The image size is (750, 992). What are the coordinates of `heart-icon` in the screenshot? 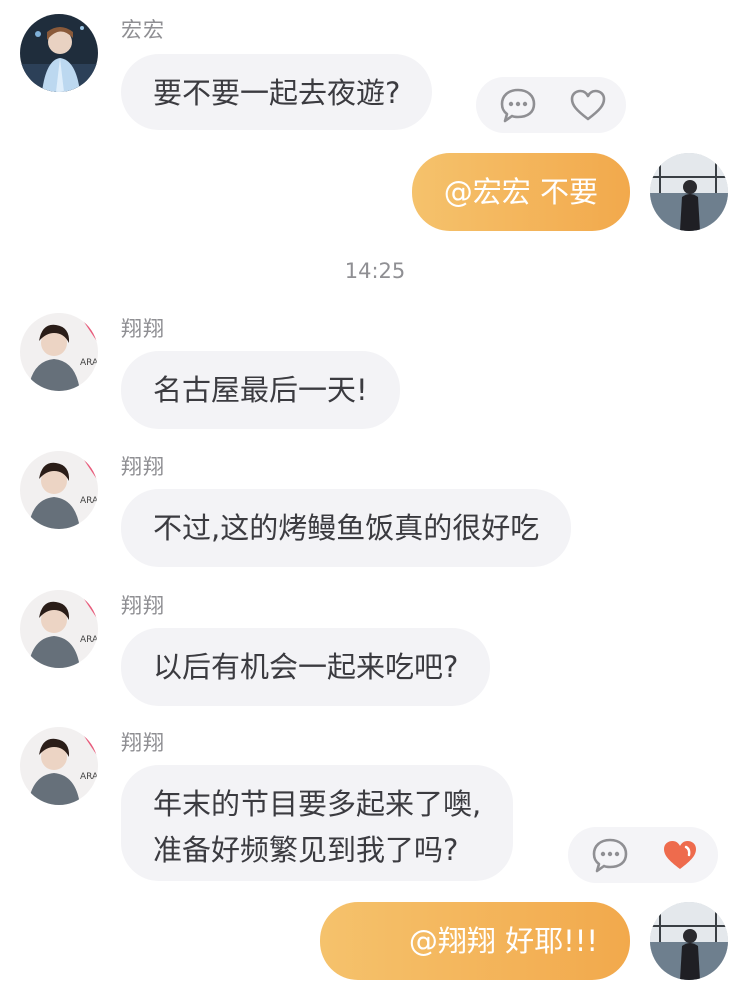 It's located at (588, 105).